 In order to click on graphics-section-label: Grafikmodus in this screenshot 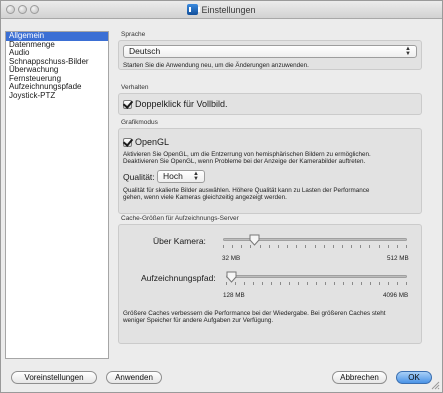, I will do `click(139, 122)`.